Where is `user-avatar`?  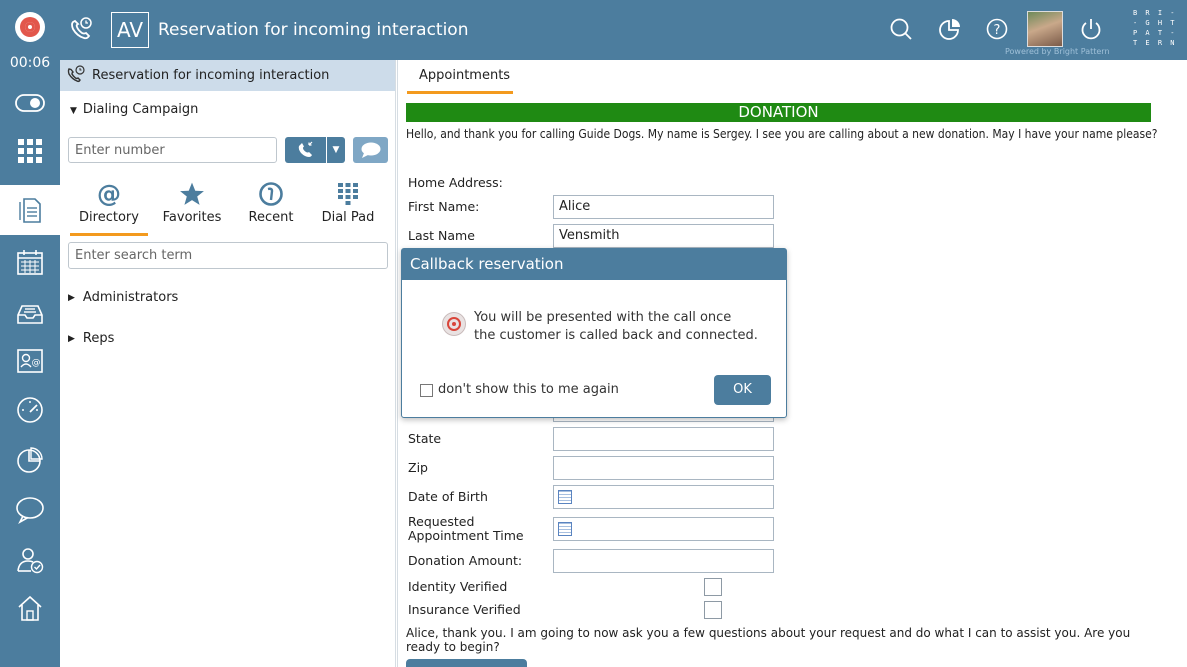 user-avatar is located at coordinates (1045, 29).